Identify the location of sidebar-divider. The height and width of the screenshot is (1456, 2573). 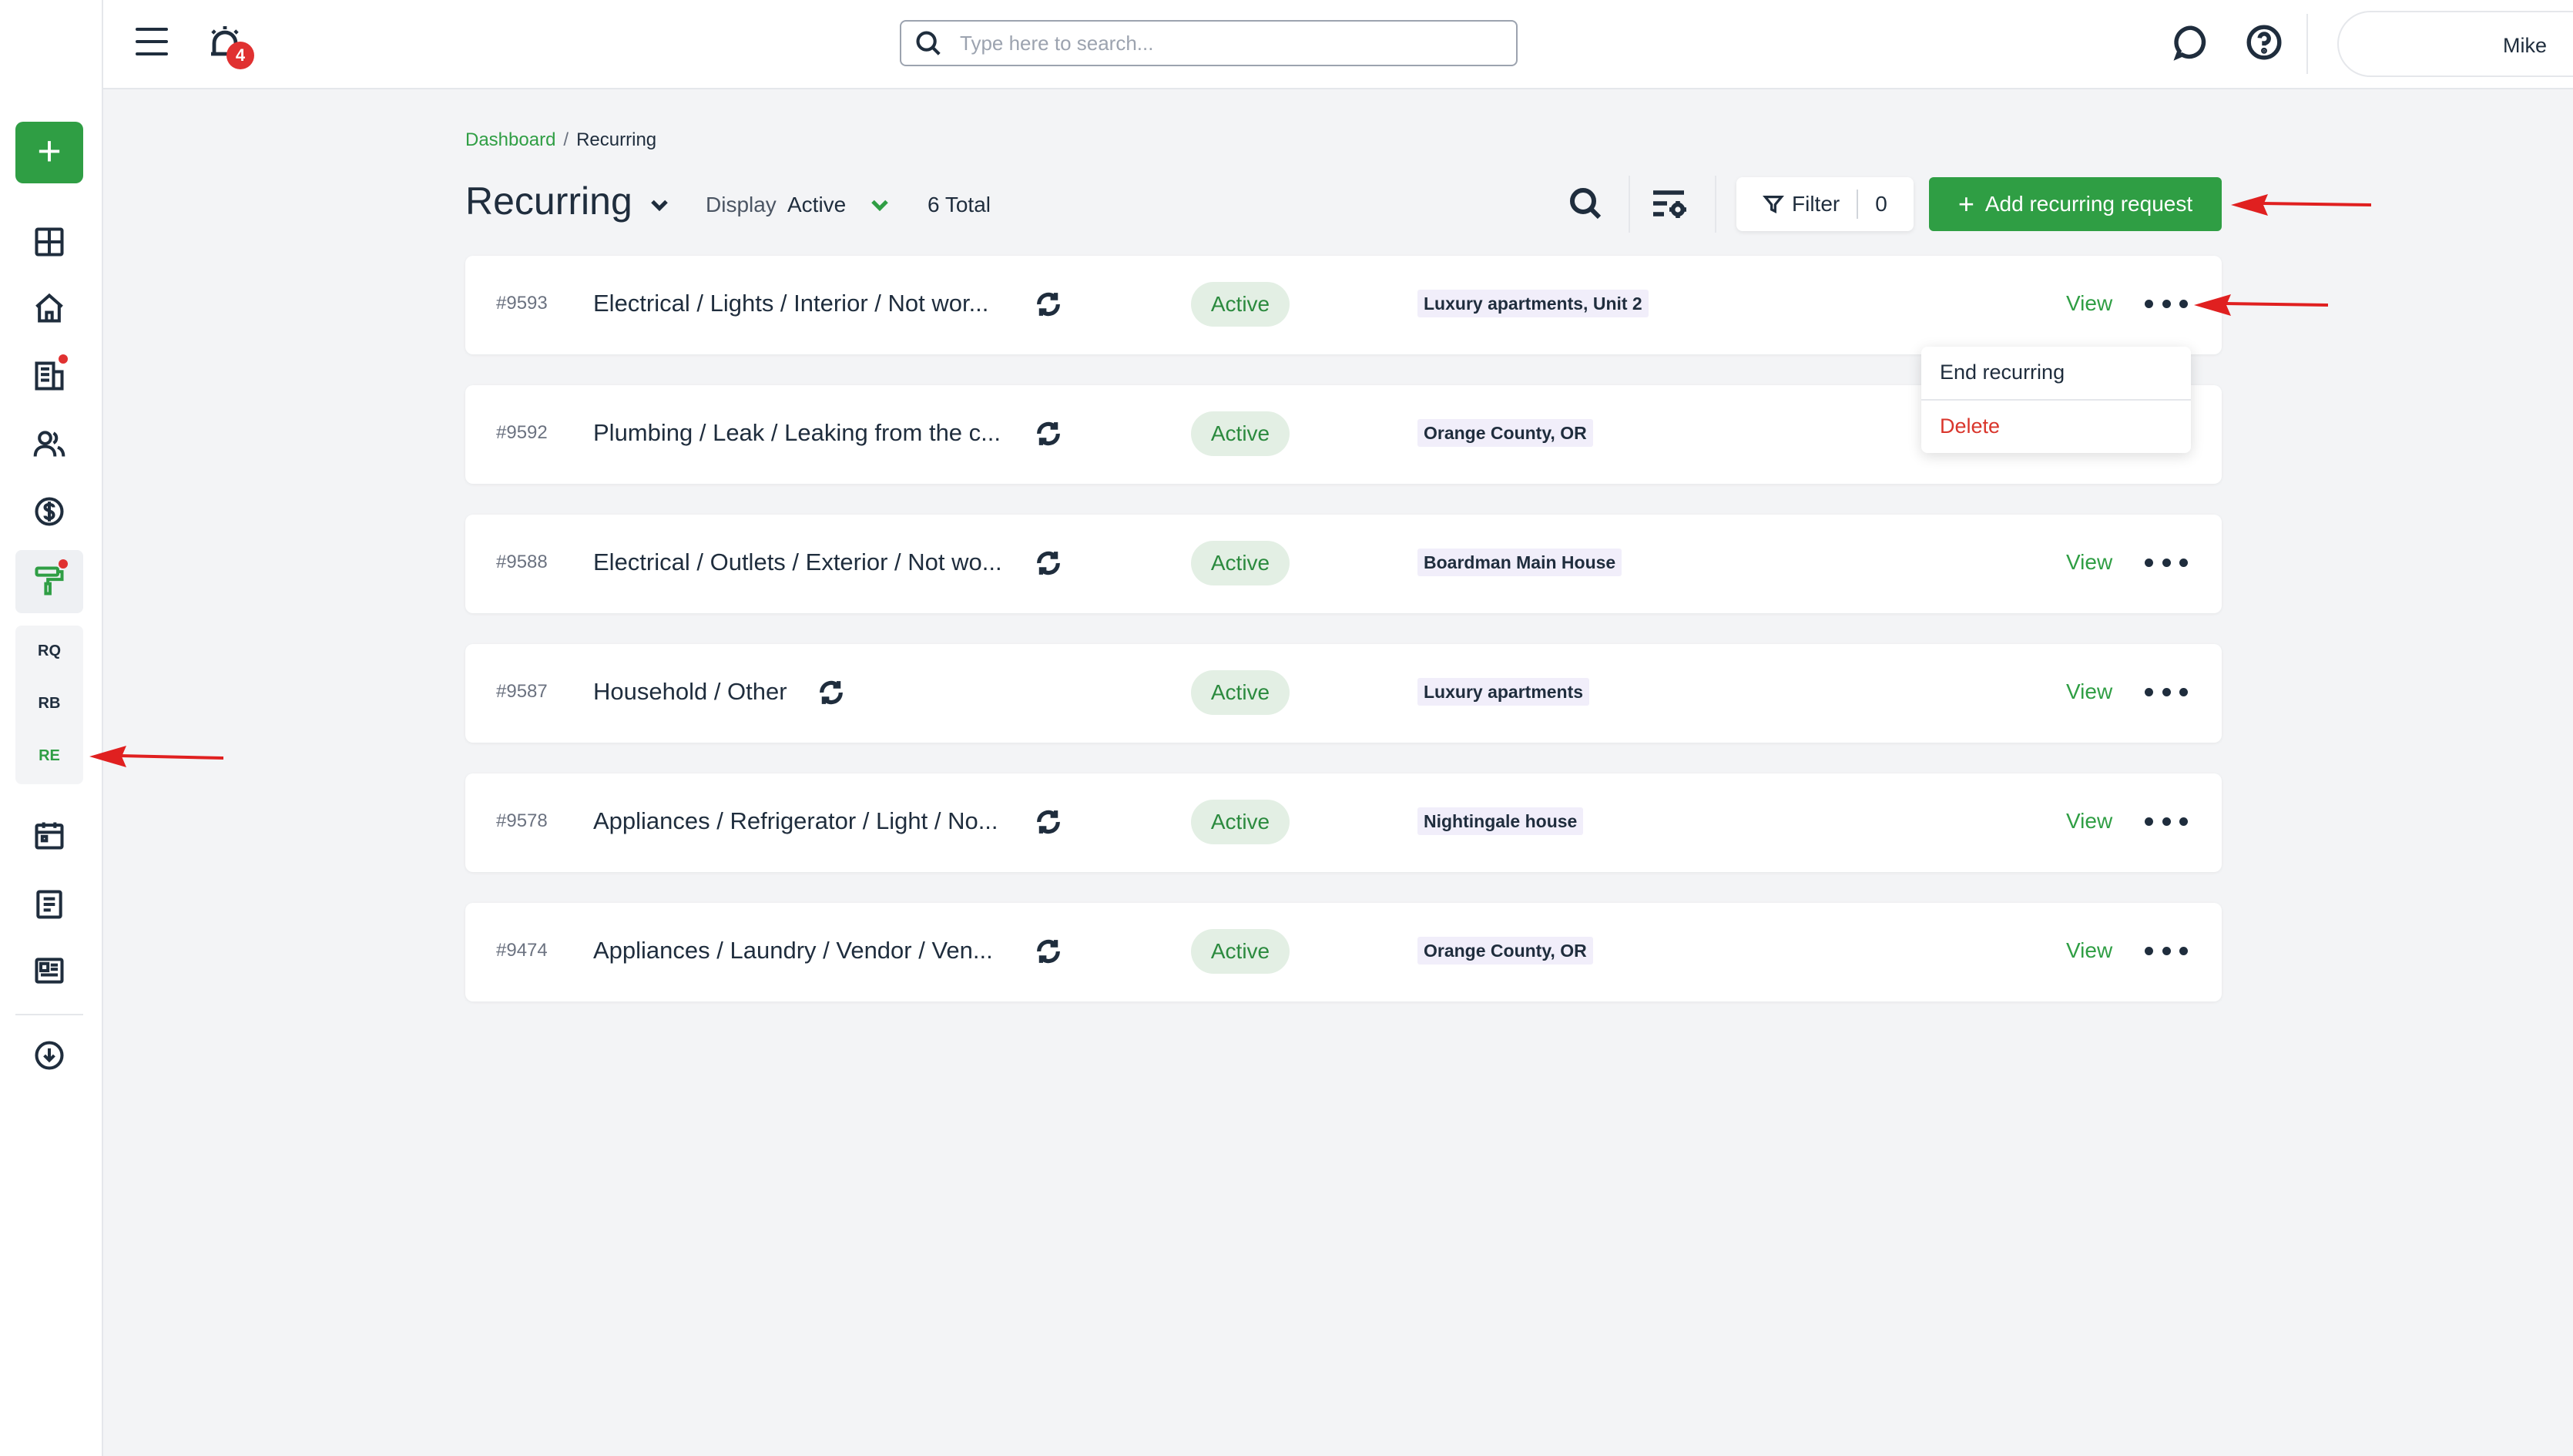
(49, 1015).